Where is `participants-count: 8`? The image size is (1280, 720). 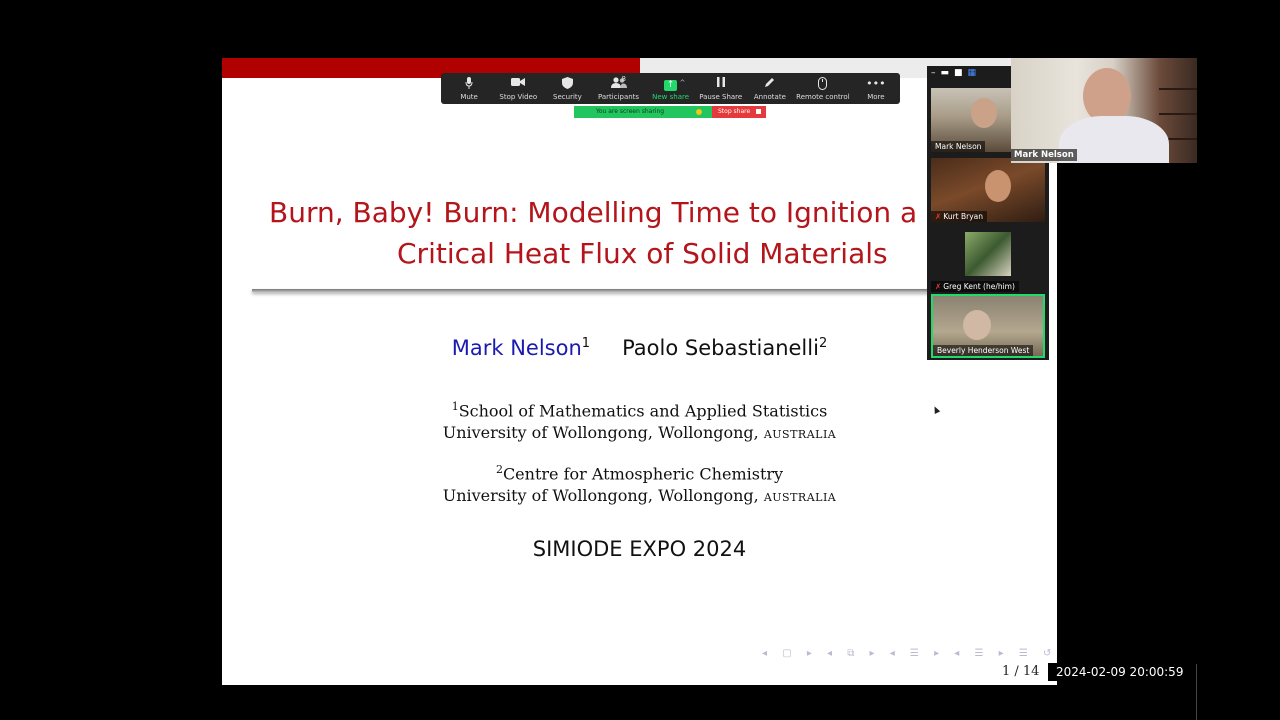 participants-count: 8 is located at coordinates (623, 79).